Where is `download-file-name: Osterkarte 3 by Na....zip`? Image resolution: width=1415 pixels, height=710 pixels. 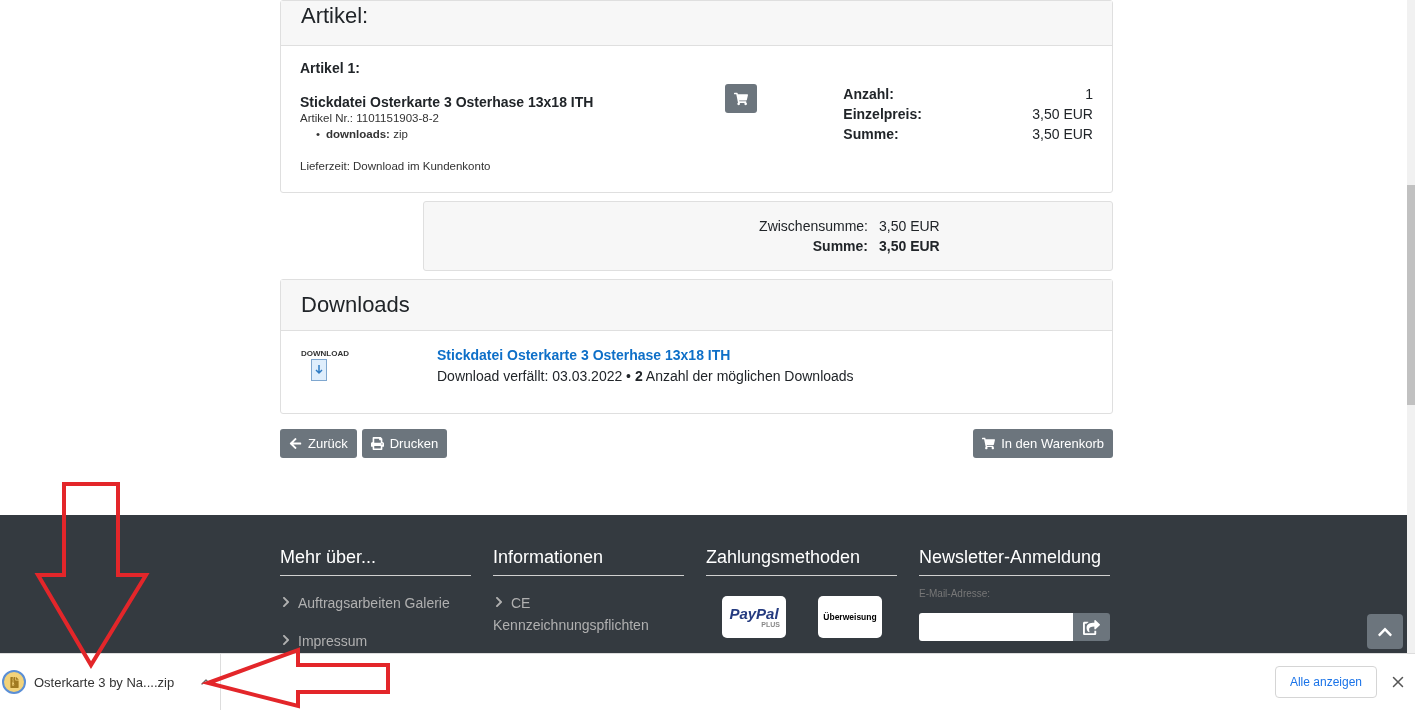
download-file-name: Osterkarte 3 by Na....zip is located at coordinates (104, 682).